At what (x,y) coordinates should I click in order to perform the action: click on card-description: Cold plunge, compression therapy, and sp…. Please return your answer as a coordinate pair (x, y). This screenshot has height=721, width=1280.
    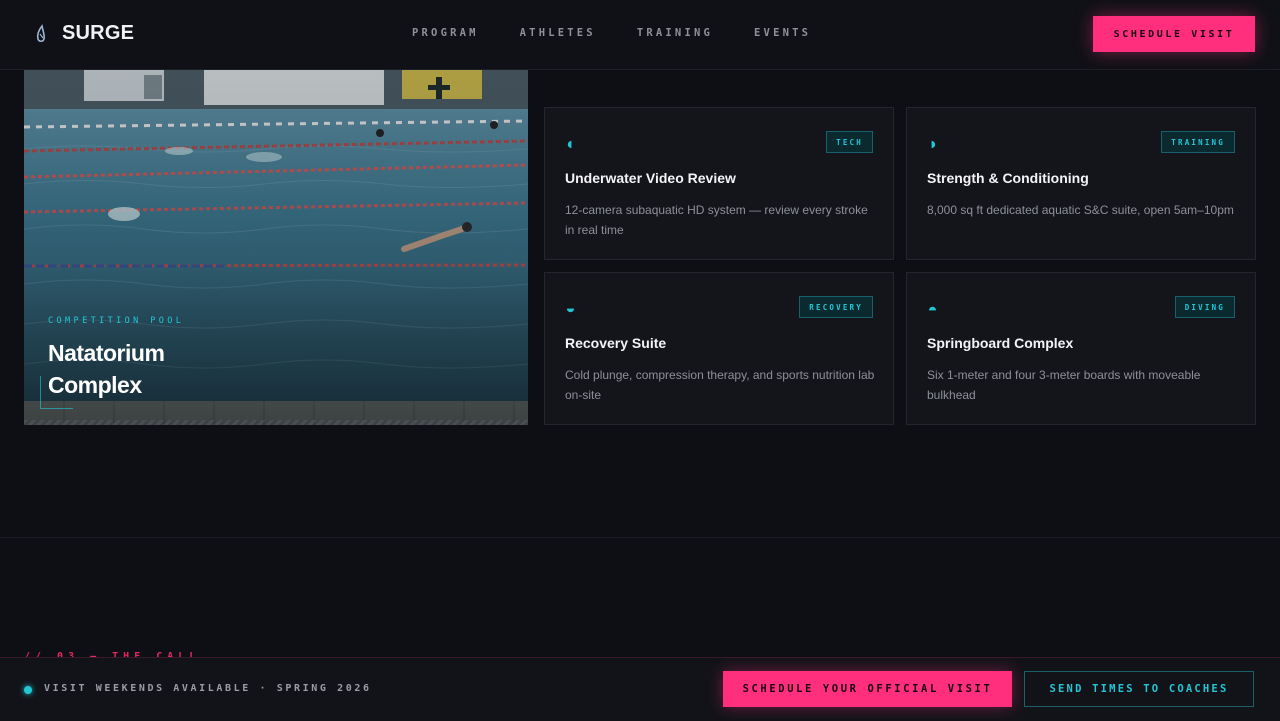
    Looking at the image, I should click on (720, 385).